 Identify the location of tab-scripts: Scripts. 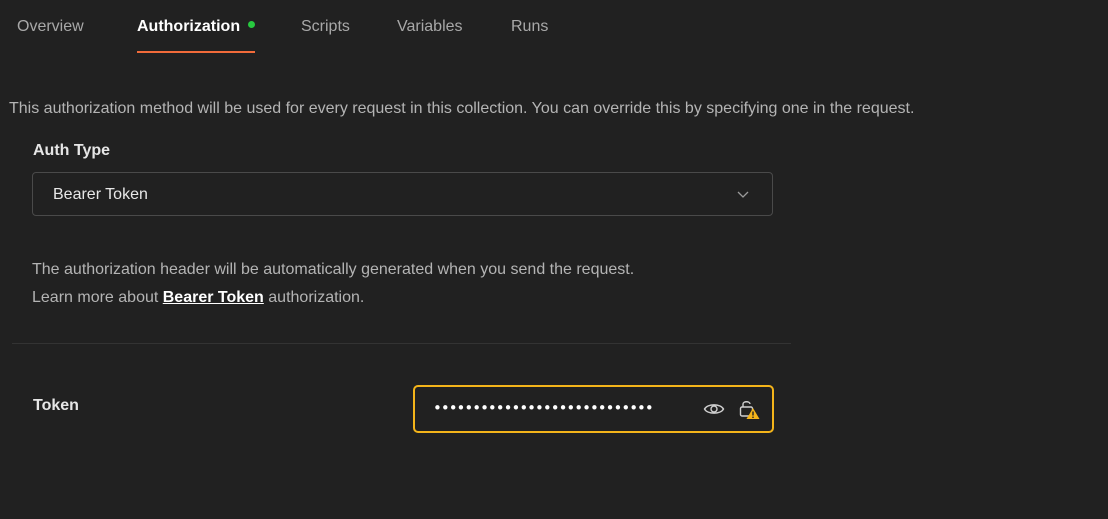
(325, 28).